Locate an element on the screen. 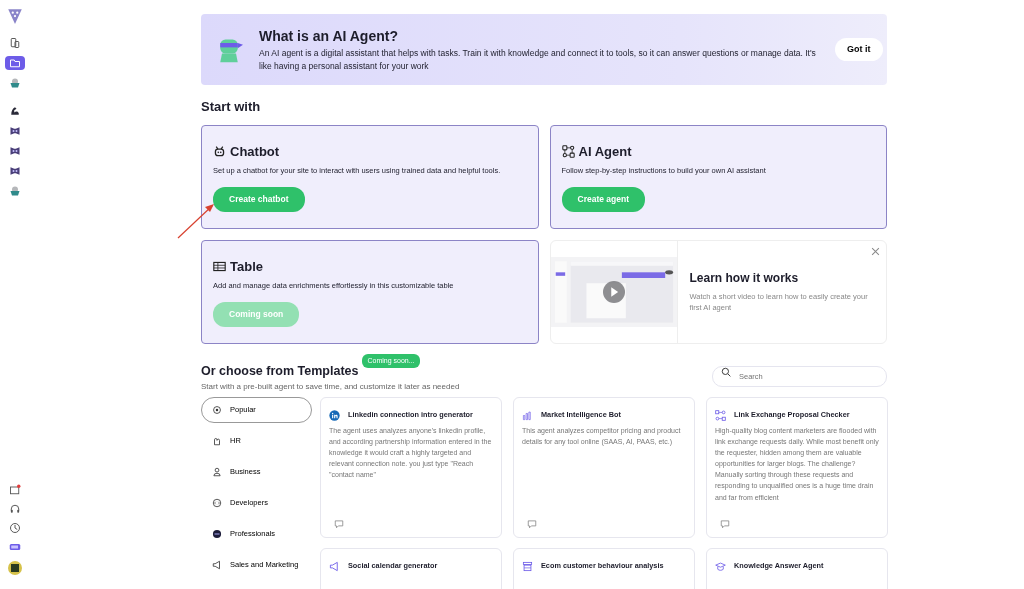 The image size is (1024, 589). megaphone-icon is located at coordinates (334, 566).